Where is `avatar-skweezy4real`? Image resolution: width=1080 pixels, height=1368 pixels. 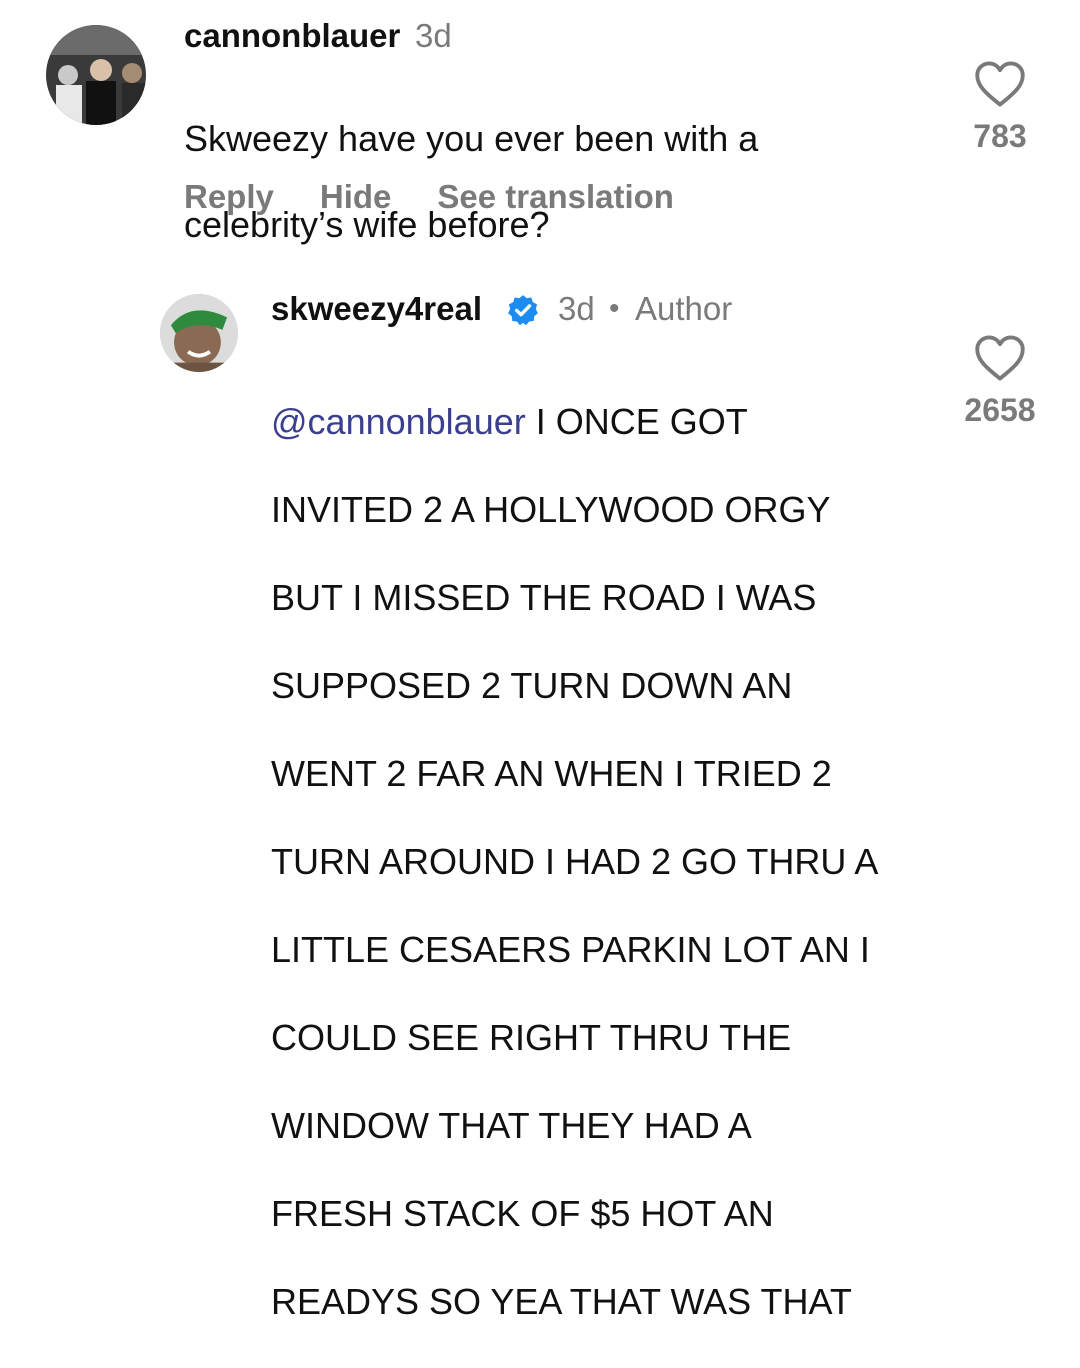 avatar-skweezy4real is located at coordinates (199, 333).